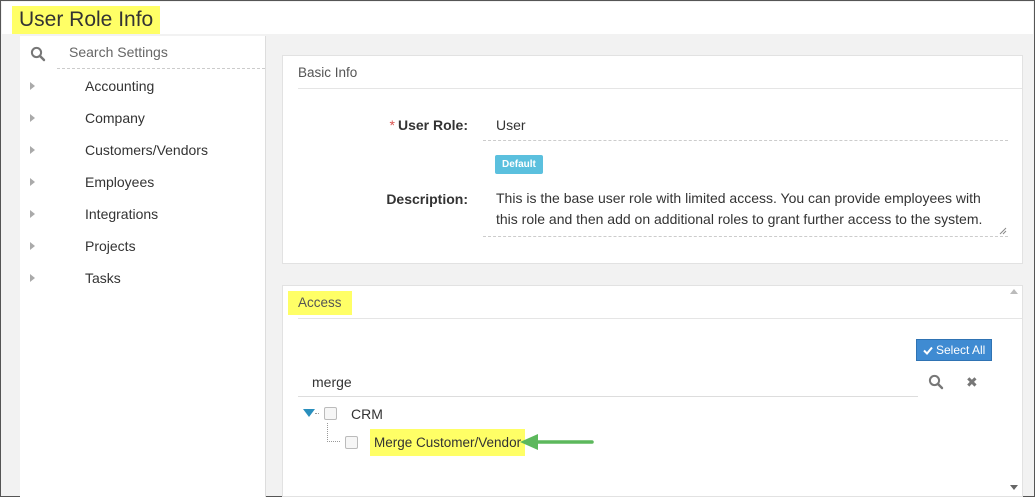 The image size is (1035, 497). Describe the element at coordinates (309, 413) in the screenshot. I see `caret-down-icon` at that location.